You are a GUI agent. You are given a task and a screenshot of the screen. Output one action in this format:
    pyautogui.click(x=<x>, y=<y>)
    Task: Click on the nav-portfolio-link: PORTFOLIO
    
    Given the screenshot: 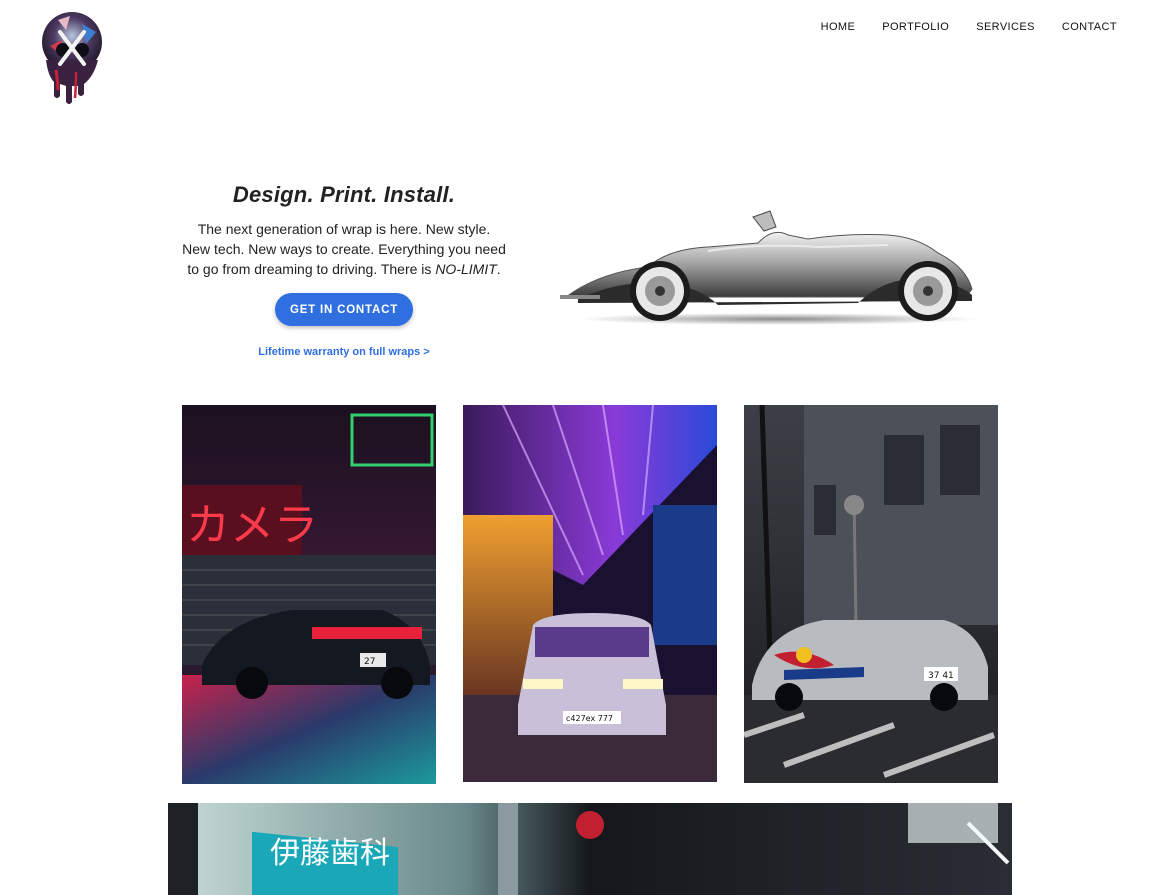 What is the action you would take?
    pyautogui.click(x=915, y=27)
    